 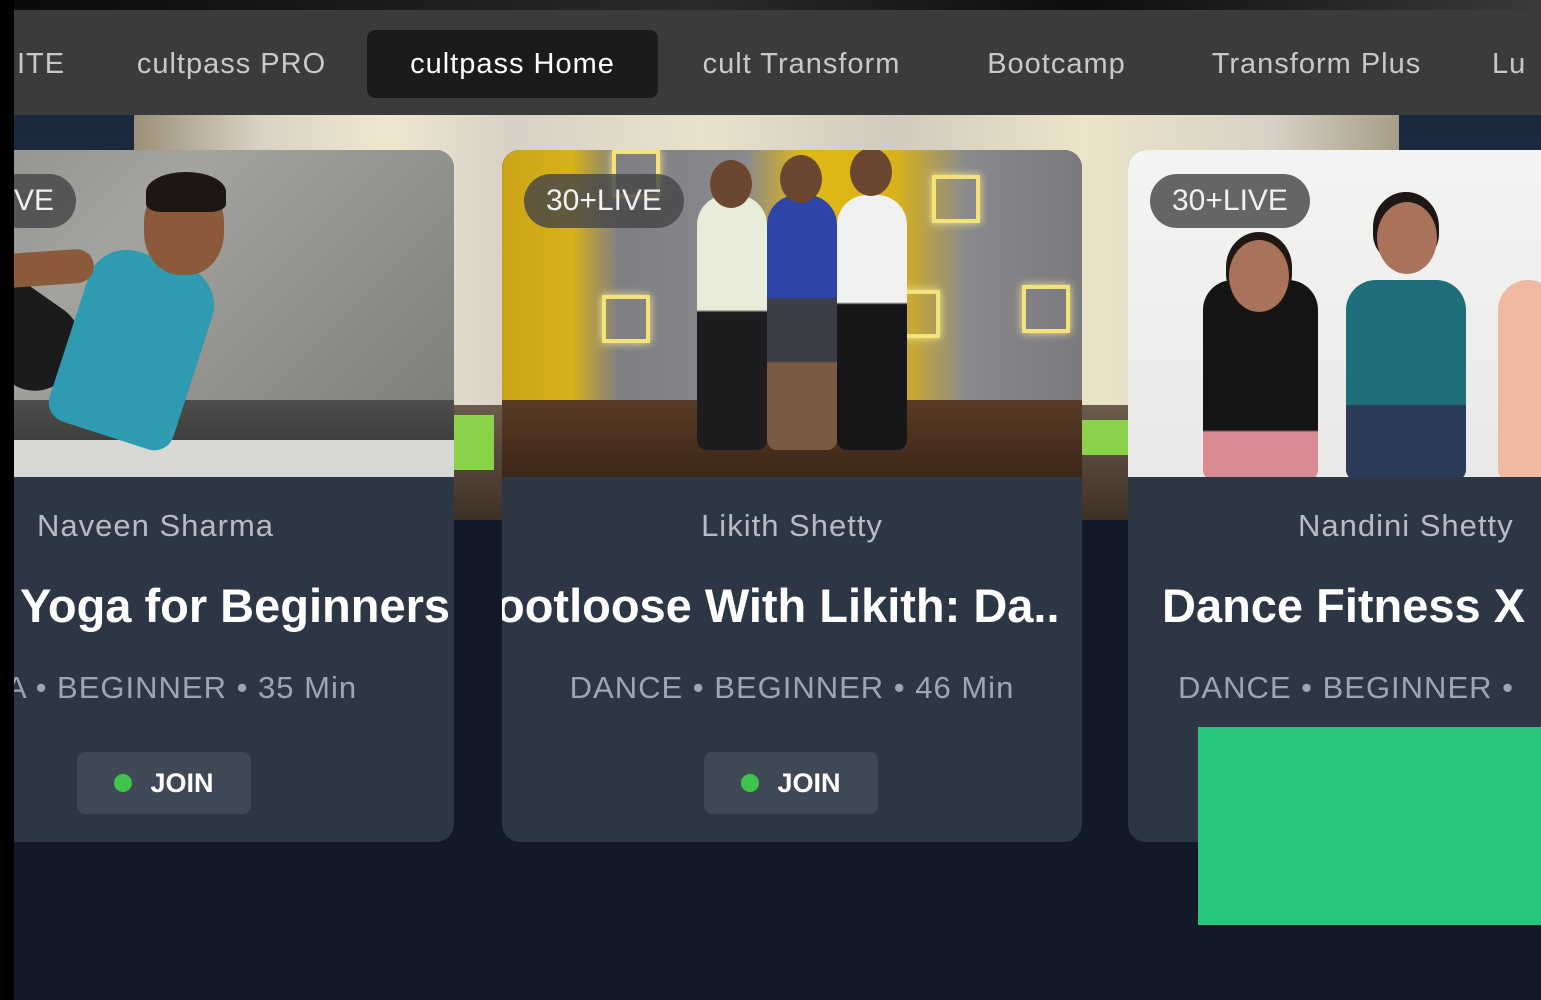 I want to click on class-title: Dance Fitness X, so click(x=1344, y=605).